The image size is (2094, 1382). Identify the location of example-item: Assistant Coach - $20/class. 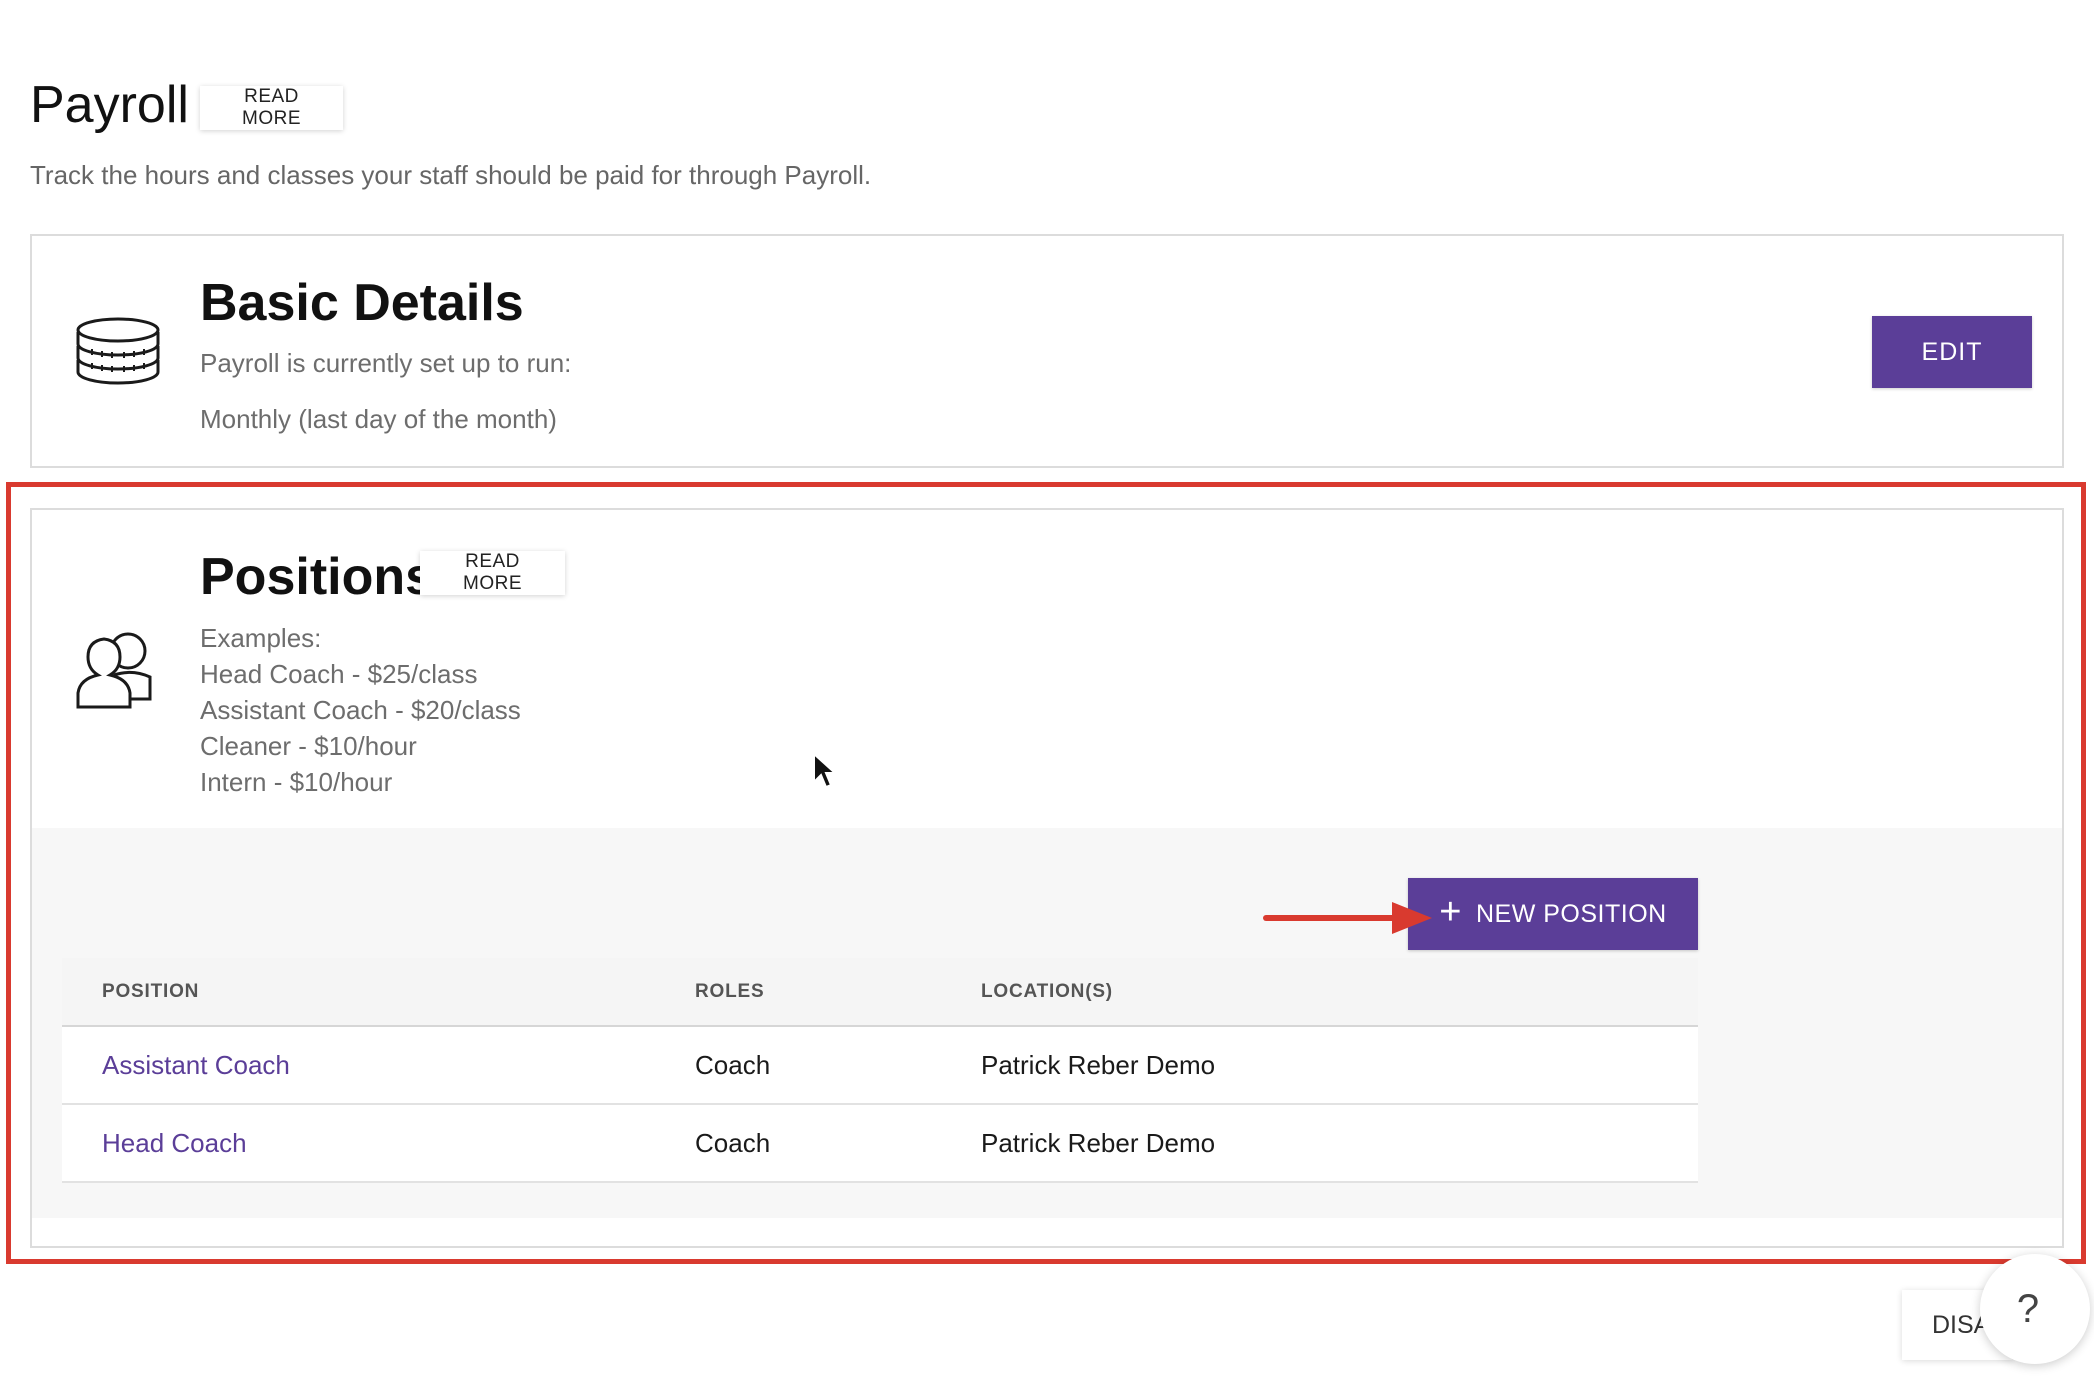
(360, 710).